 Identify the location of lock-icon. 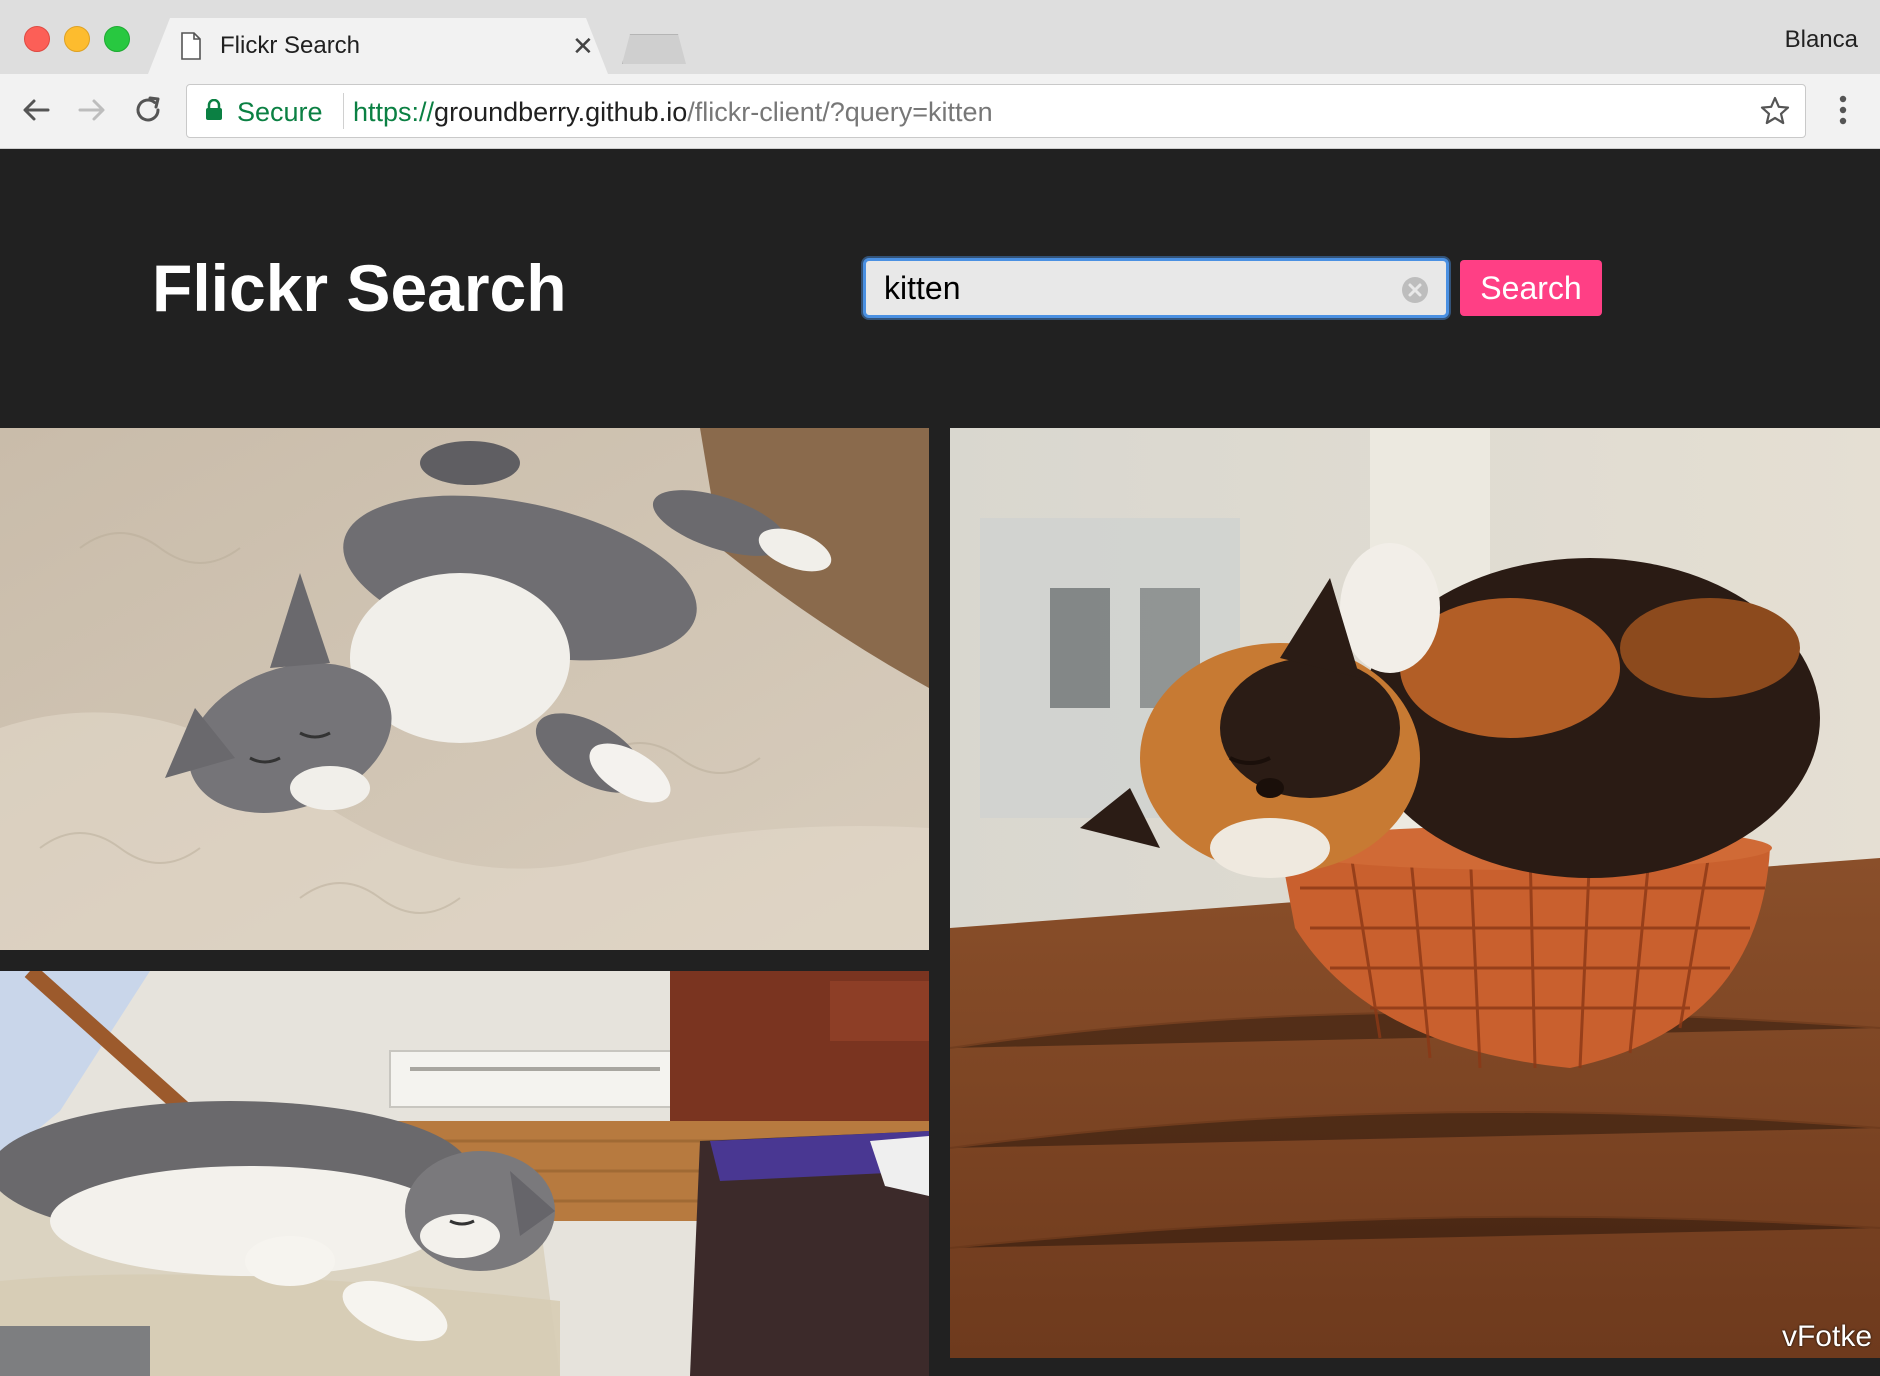
(214, 109).